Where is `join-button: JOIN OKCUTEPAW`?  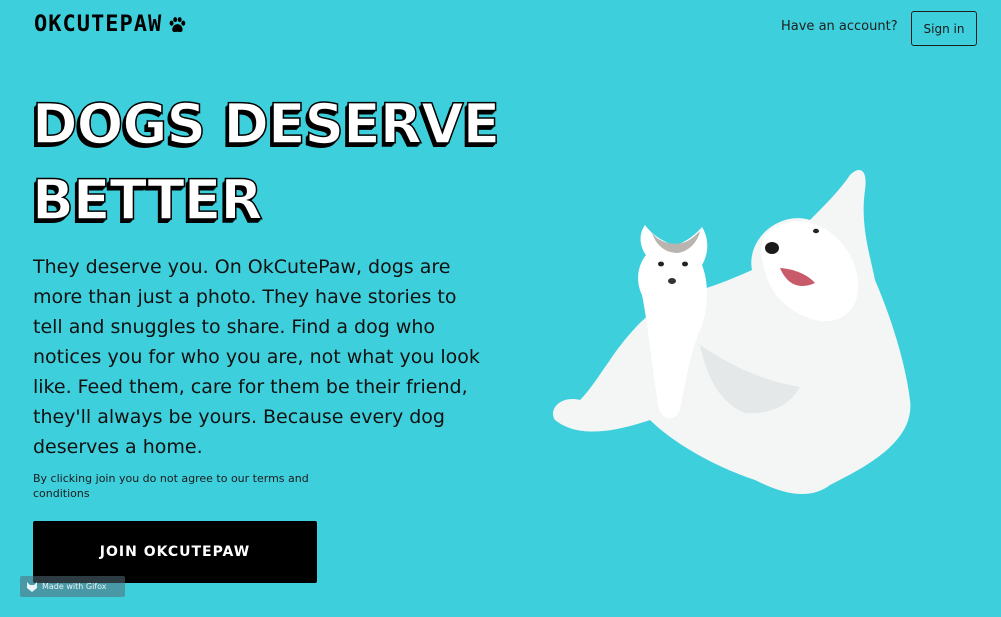
join-button: JOIN OKCUTEPAW is located at coordinates (175, 552).